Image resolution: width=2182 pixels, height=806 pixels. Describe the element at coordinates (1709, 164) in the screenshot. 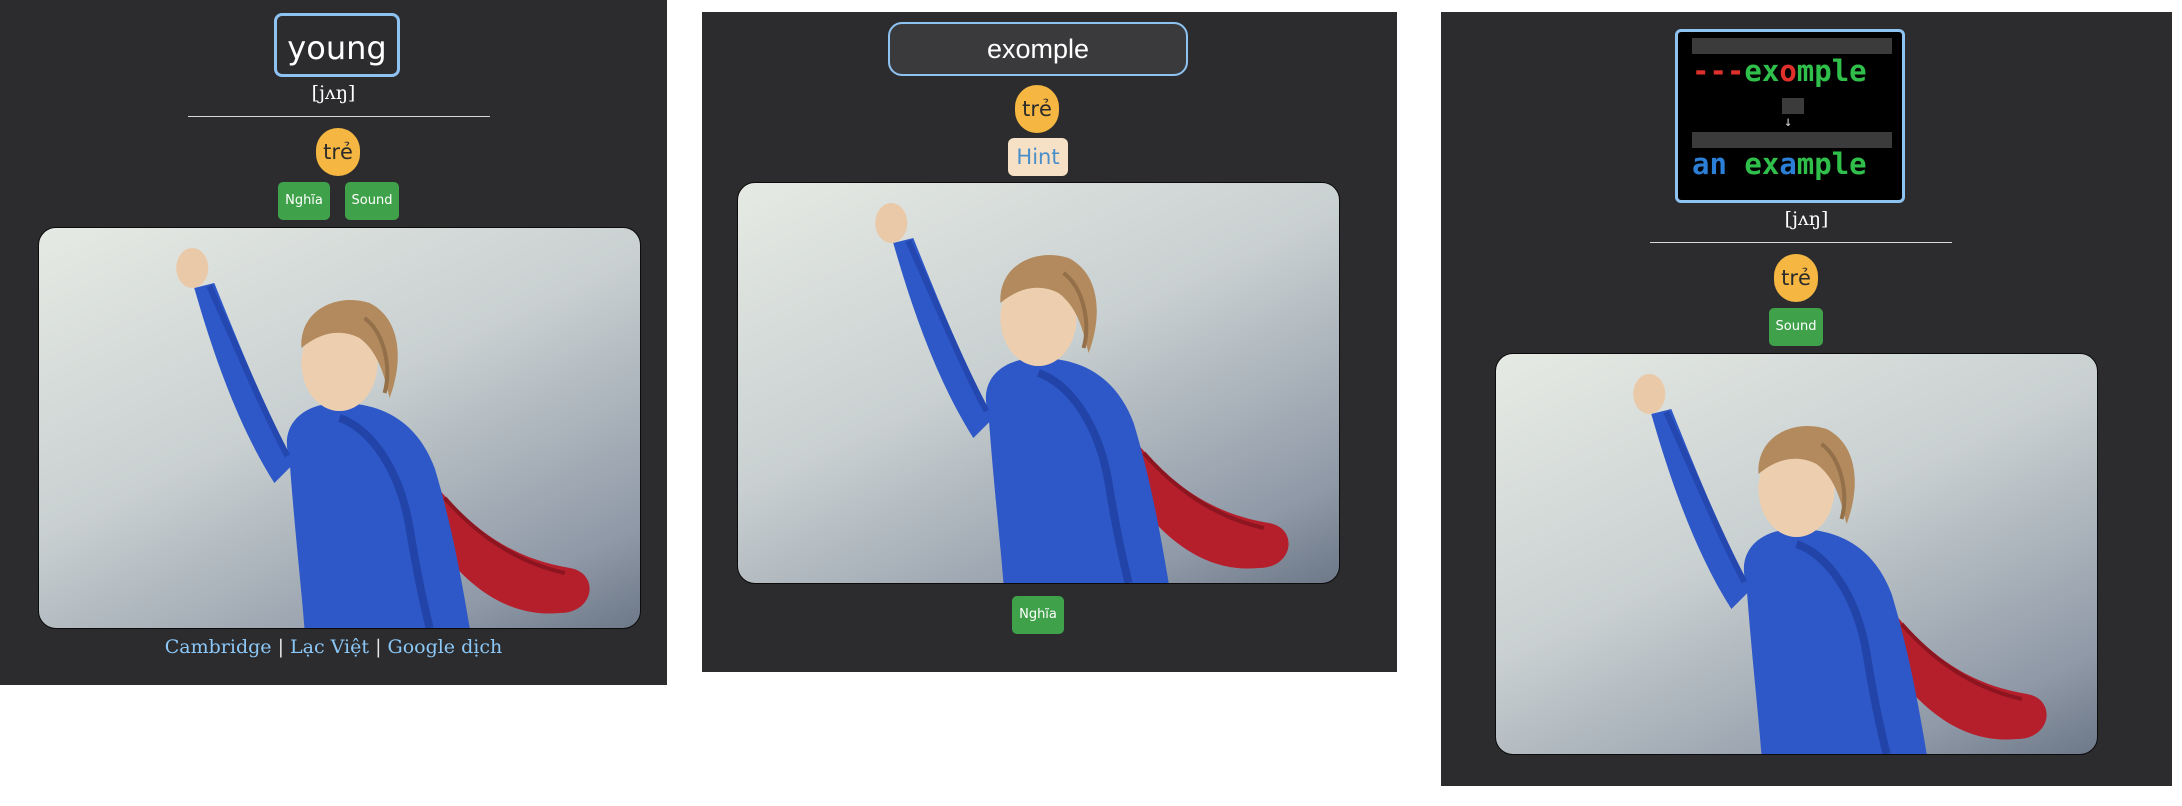

I see `missing-word: an` at that location.